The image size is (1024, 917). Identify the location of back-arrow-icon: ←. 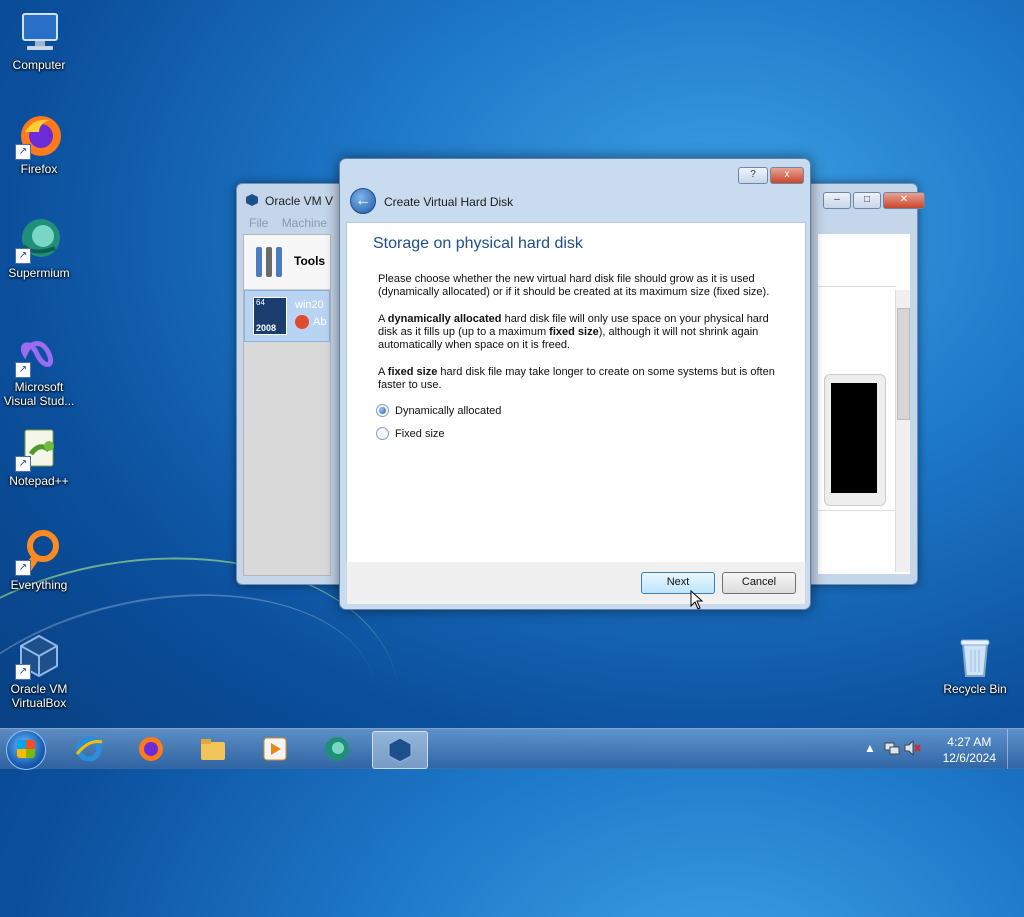
(363, 200).